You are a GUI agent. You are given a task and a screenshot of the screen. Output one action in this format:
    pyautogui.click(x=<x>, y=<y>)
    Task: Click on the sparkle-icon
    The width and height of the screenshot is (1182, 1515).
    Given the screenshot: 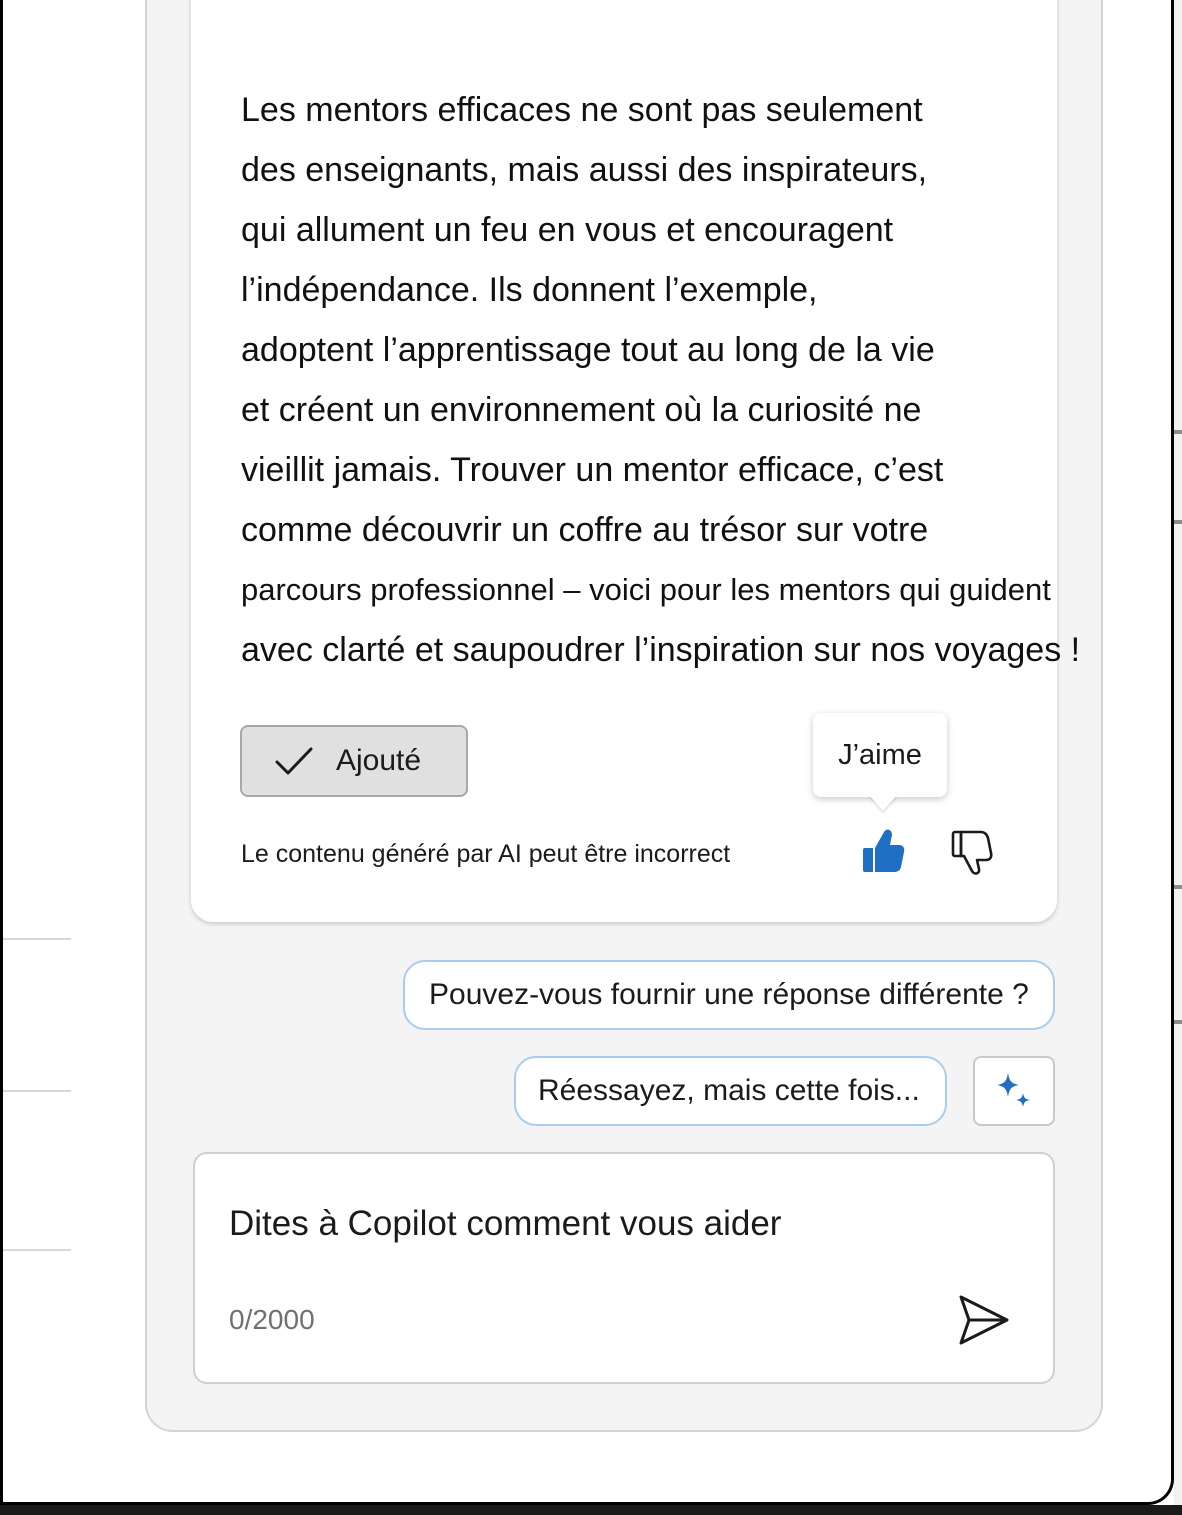 What is the action you would take?
    pyautogui.click(x=1013, y=1090)
    